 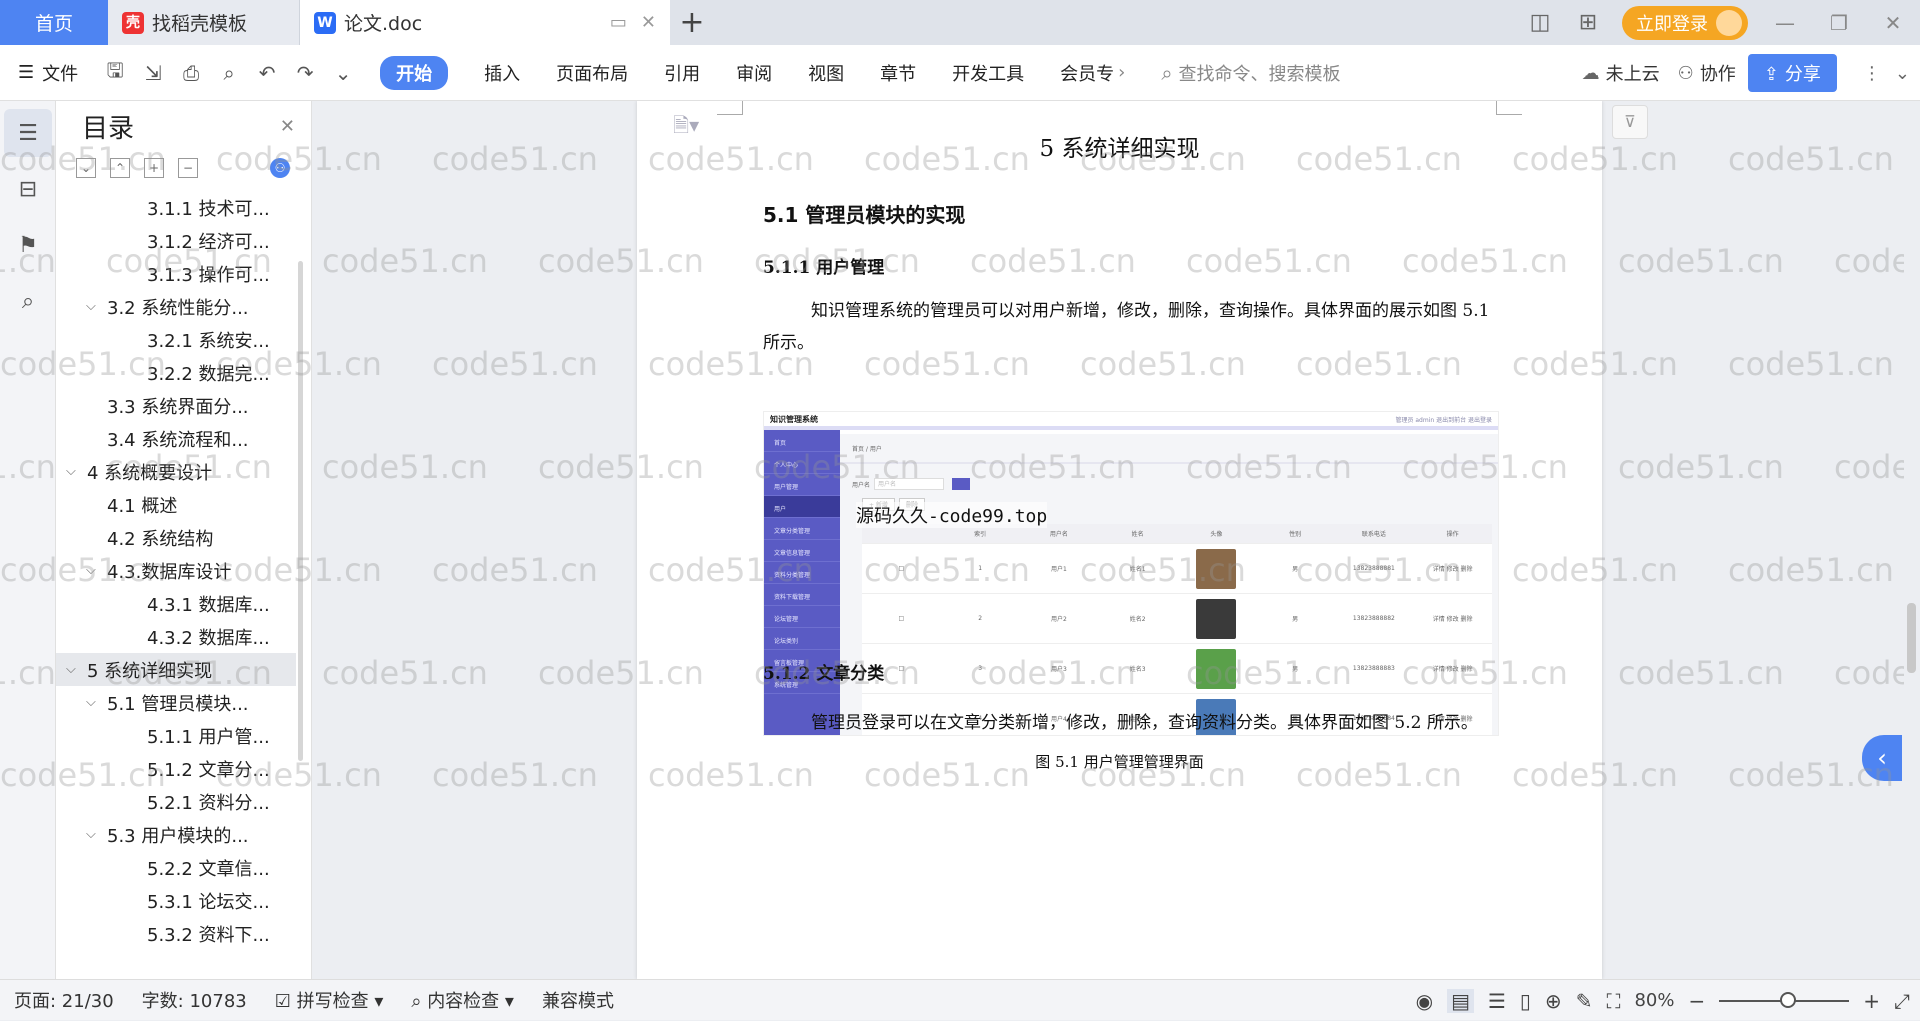 I want to click on toc-item: 4.2 系统结构, so click(x=176, y=537).